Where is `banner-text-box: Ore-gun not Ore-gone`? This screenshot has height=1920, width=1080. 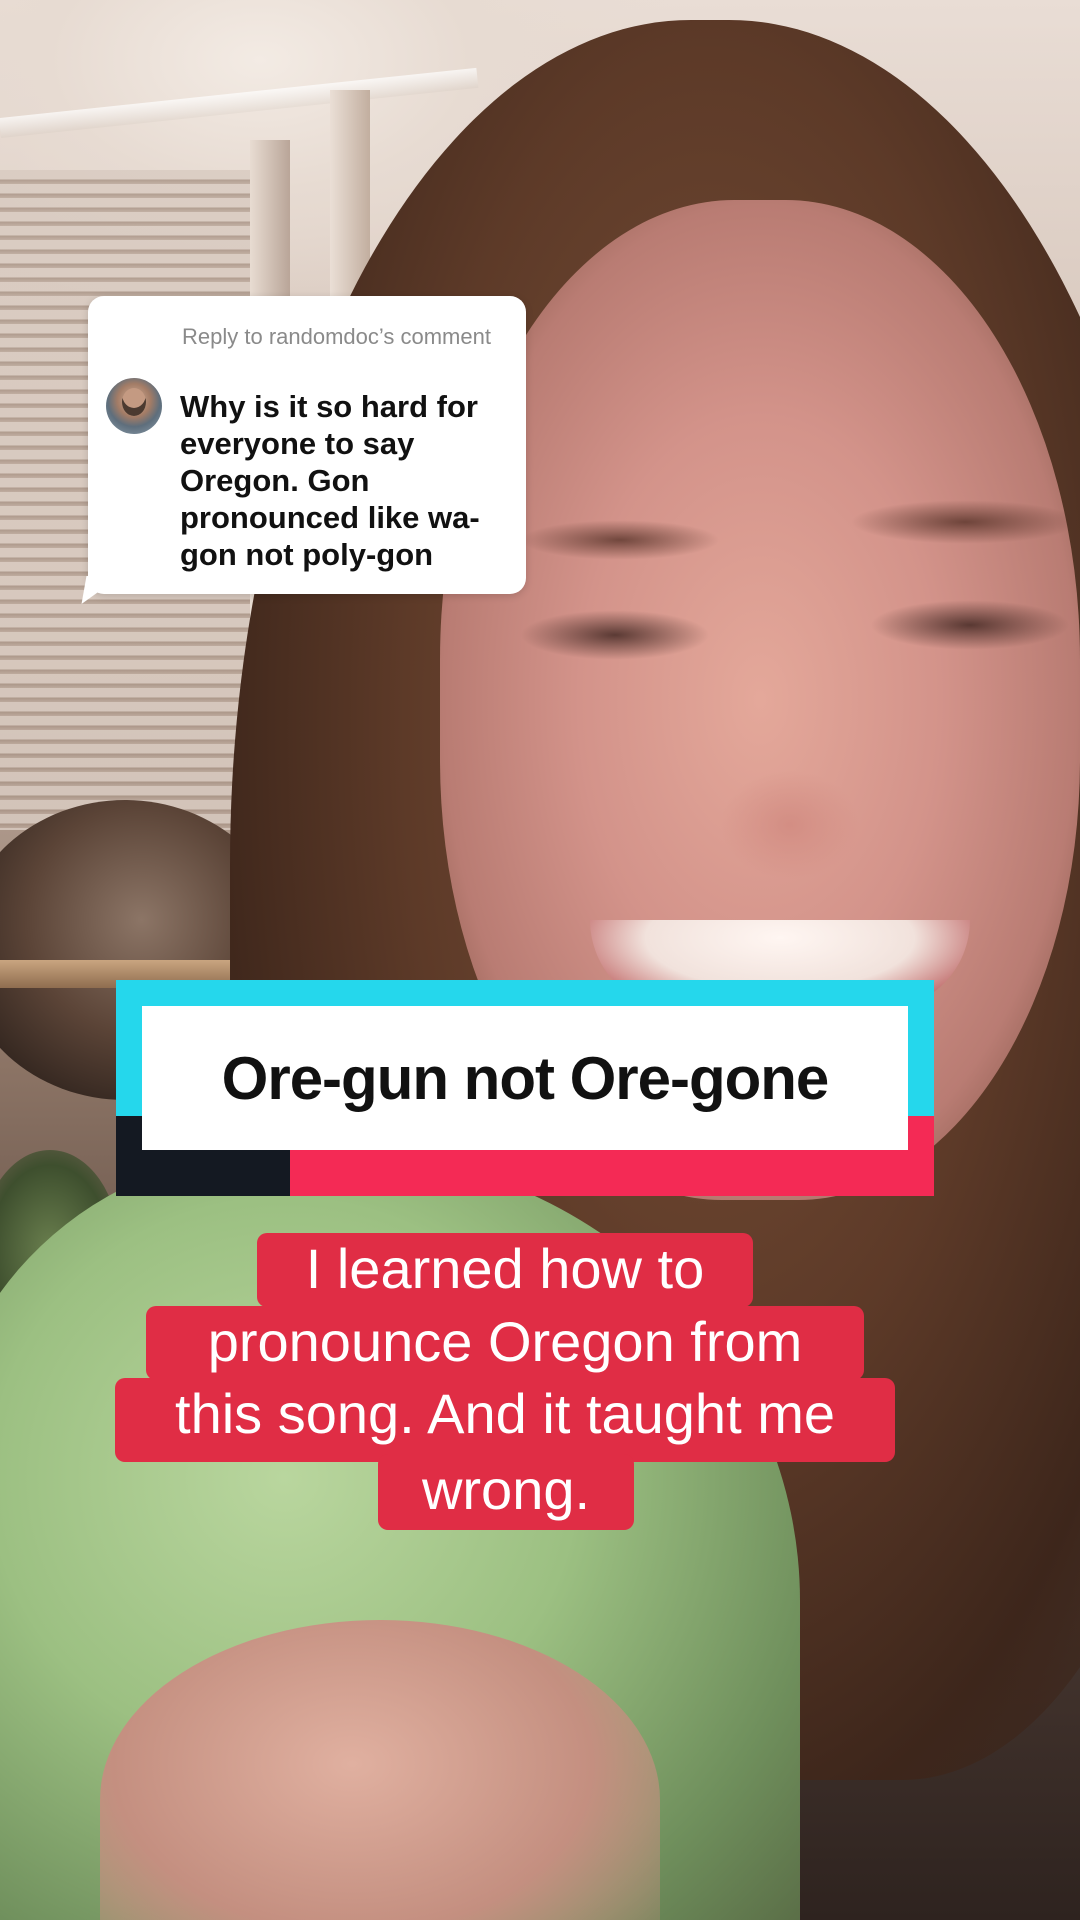
banner-text-box: Ore-gun not Ore-gone is located at coordinates (525, 1078).